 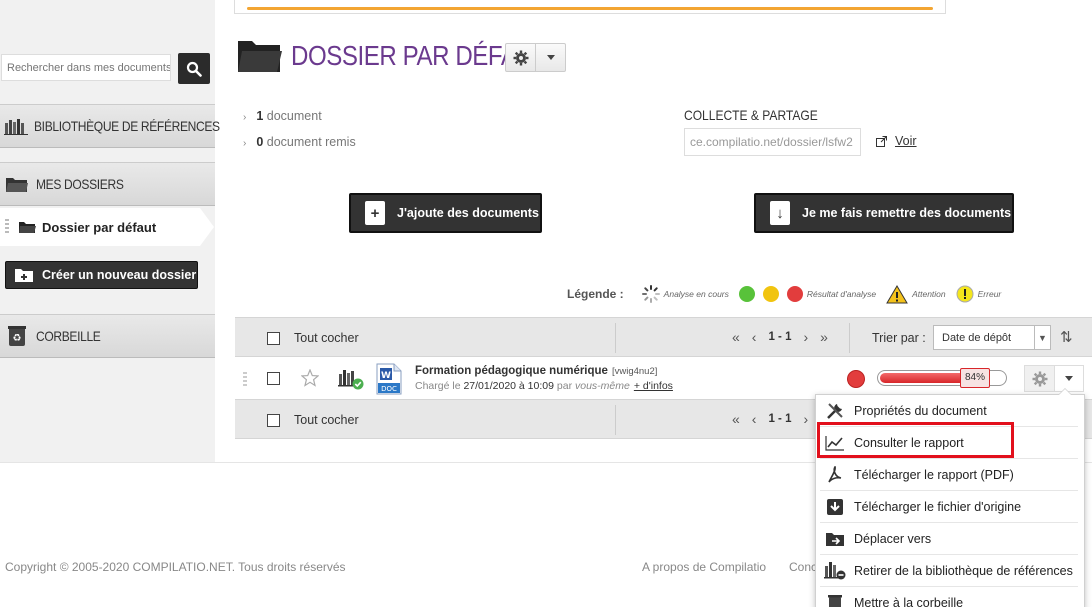 I want to click on pagination: « ‹ 1 - 1 ›, so click(x=776, y=419).